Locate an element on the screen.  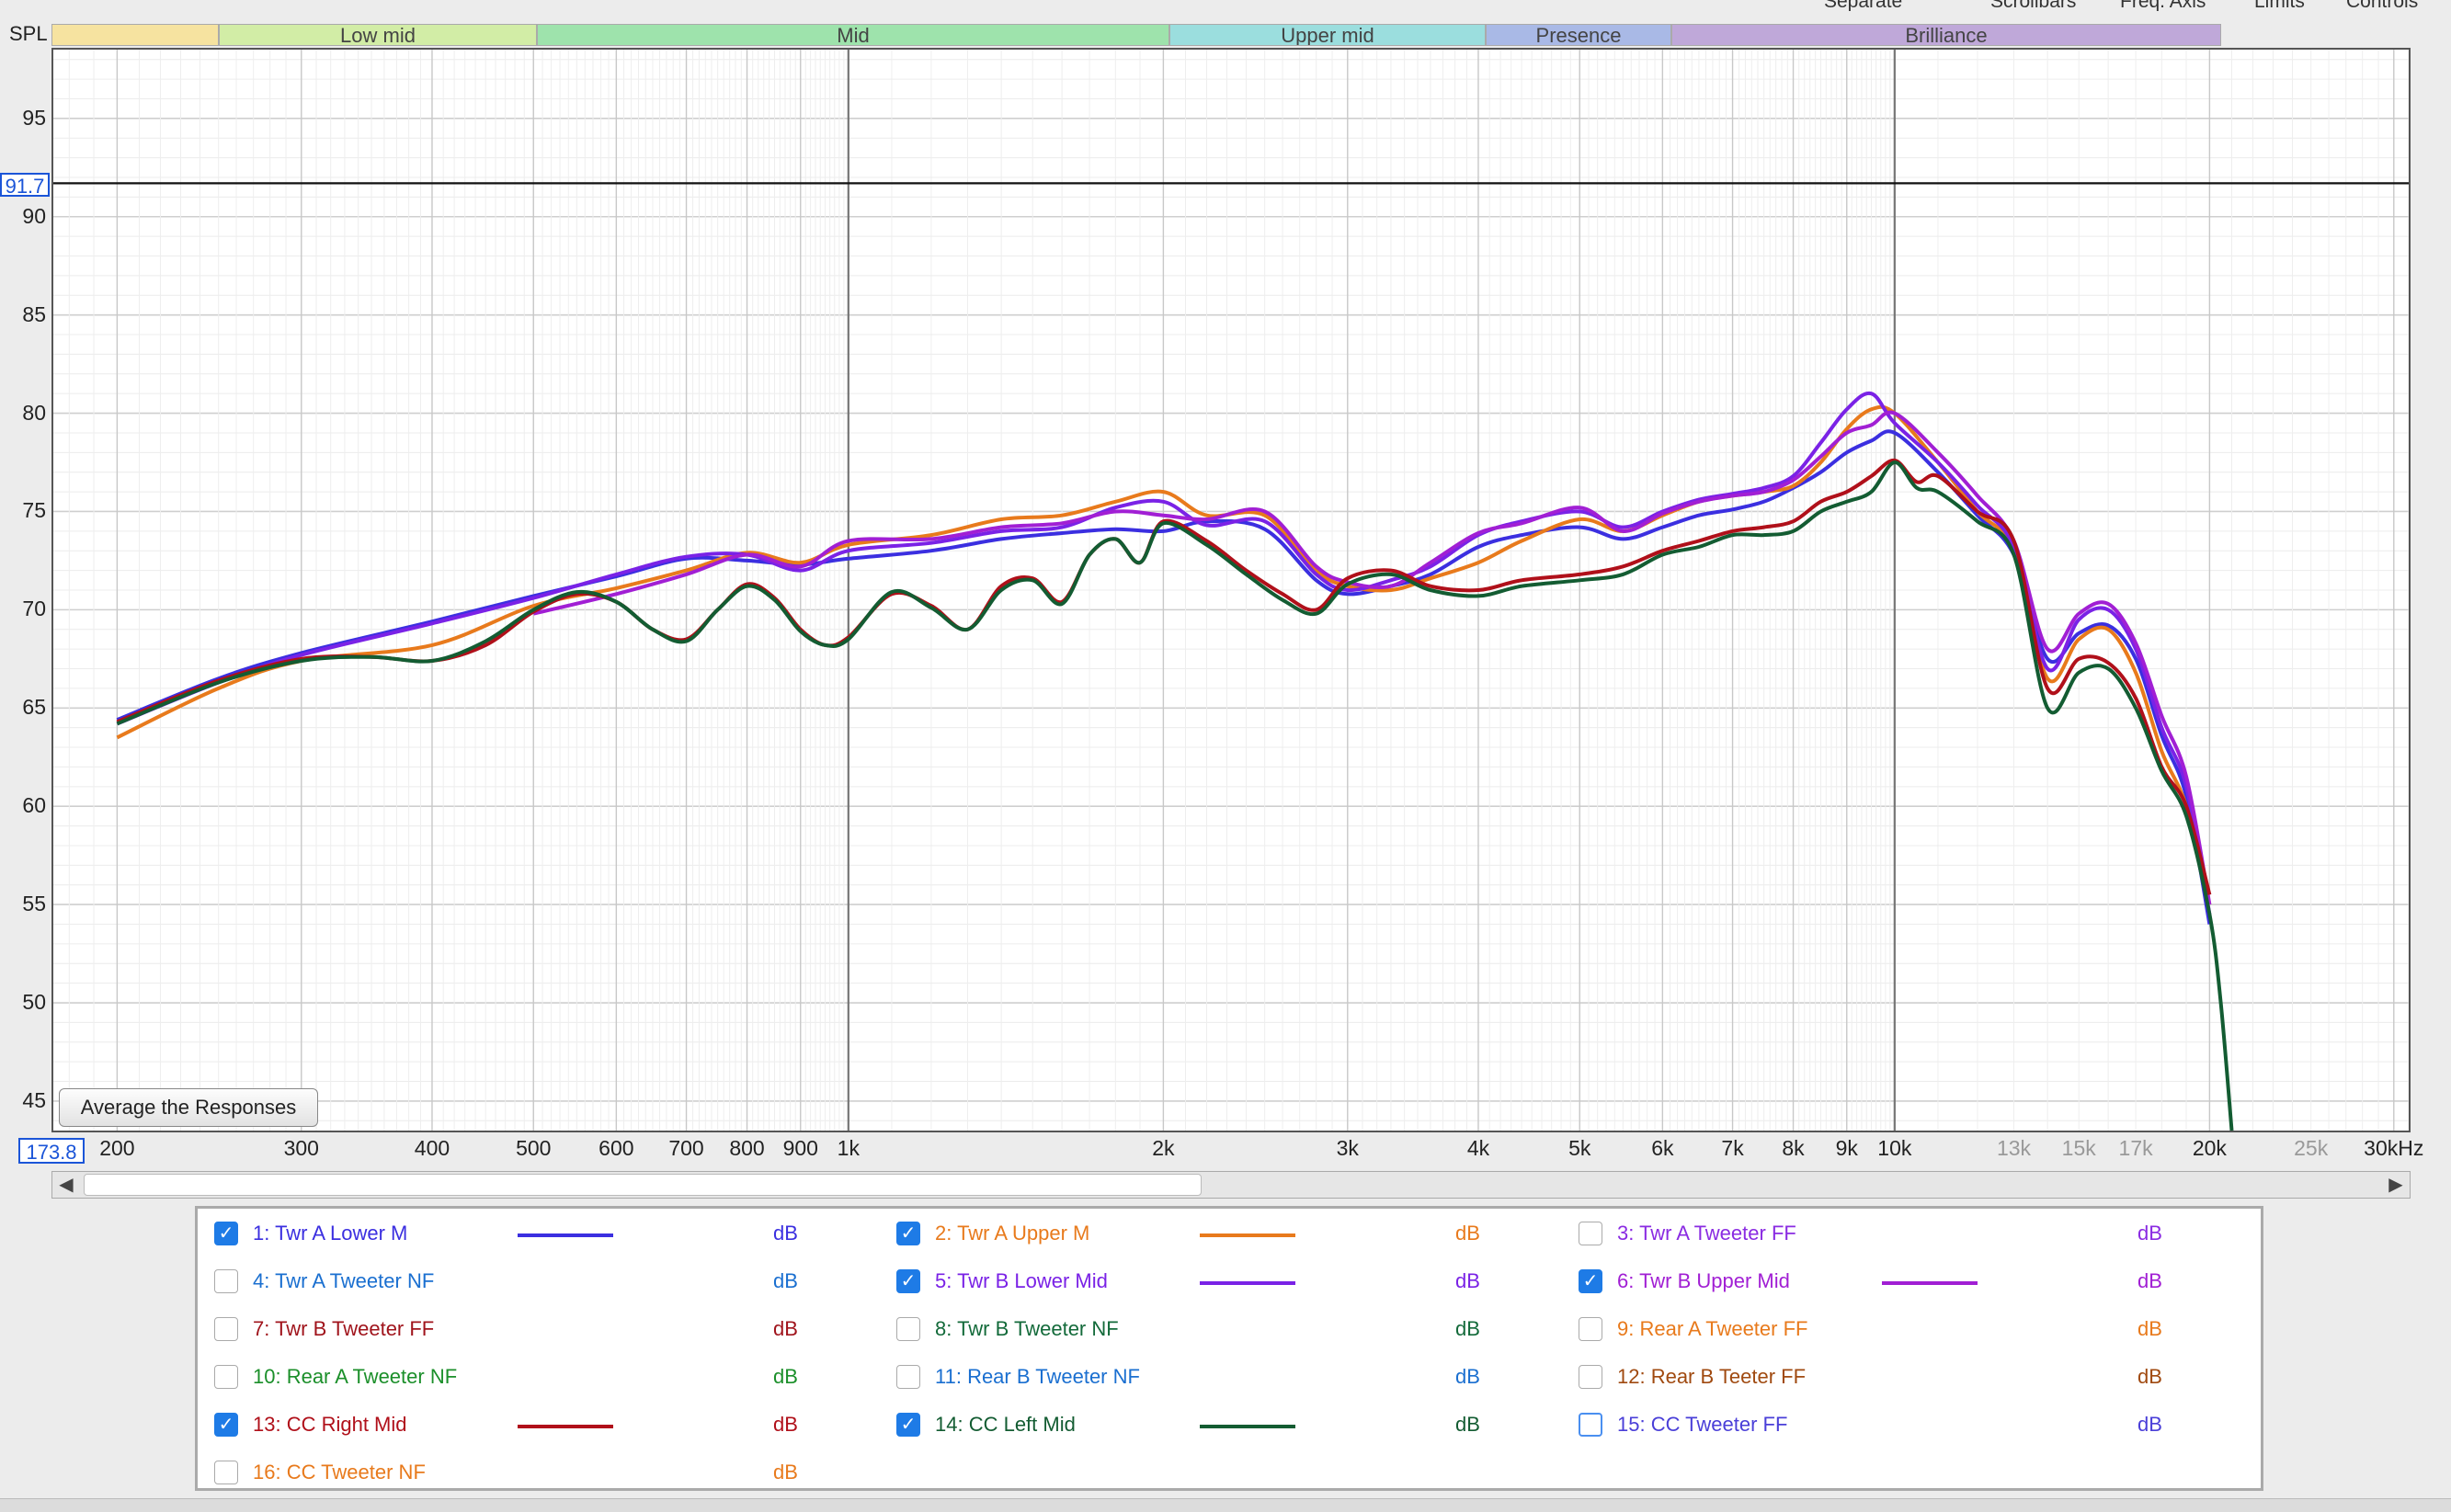
band-sub-bass is located at coordinates (135, 35).